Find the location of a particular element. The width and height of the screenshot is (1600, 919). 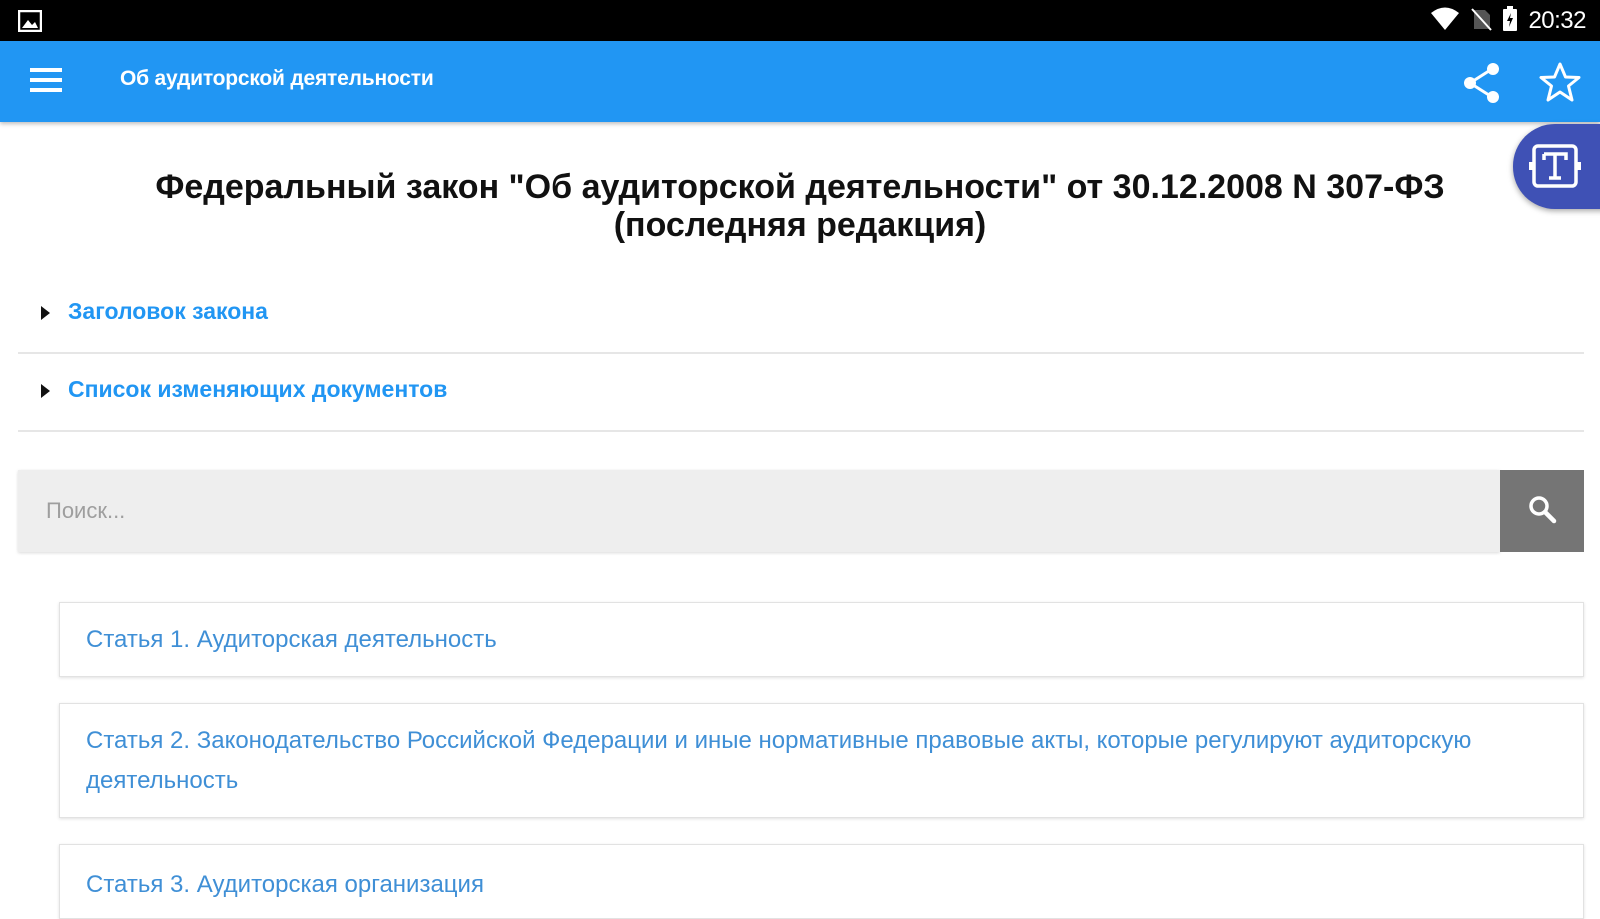

article-title: Статья 1. Аудиторская деятельность is located at coordinates (291, 639).